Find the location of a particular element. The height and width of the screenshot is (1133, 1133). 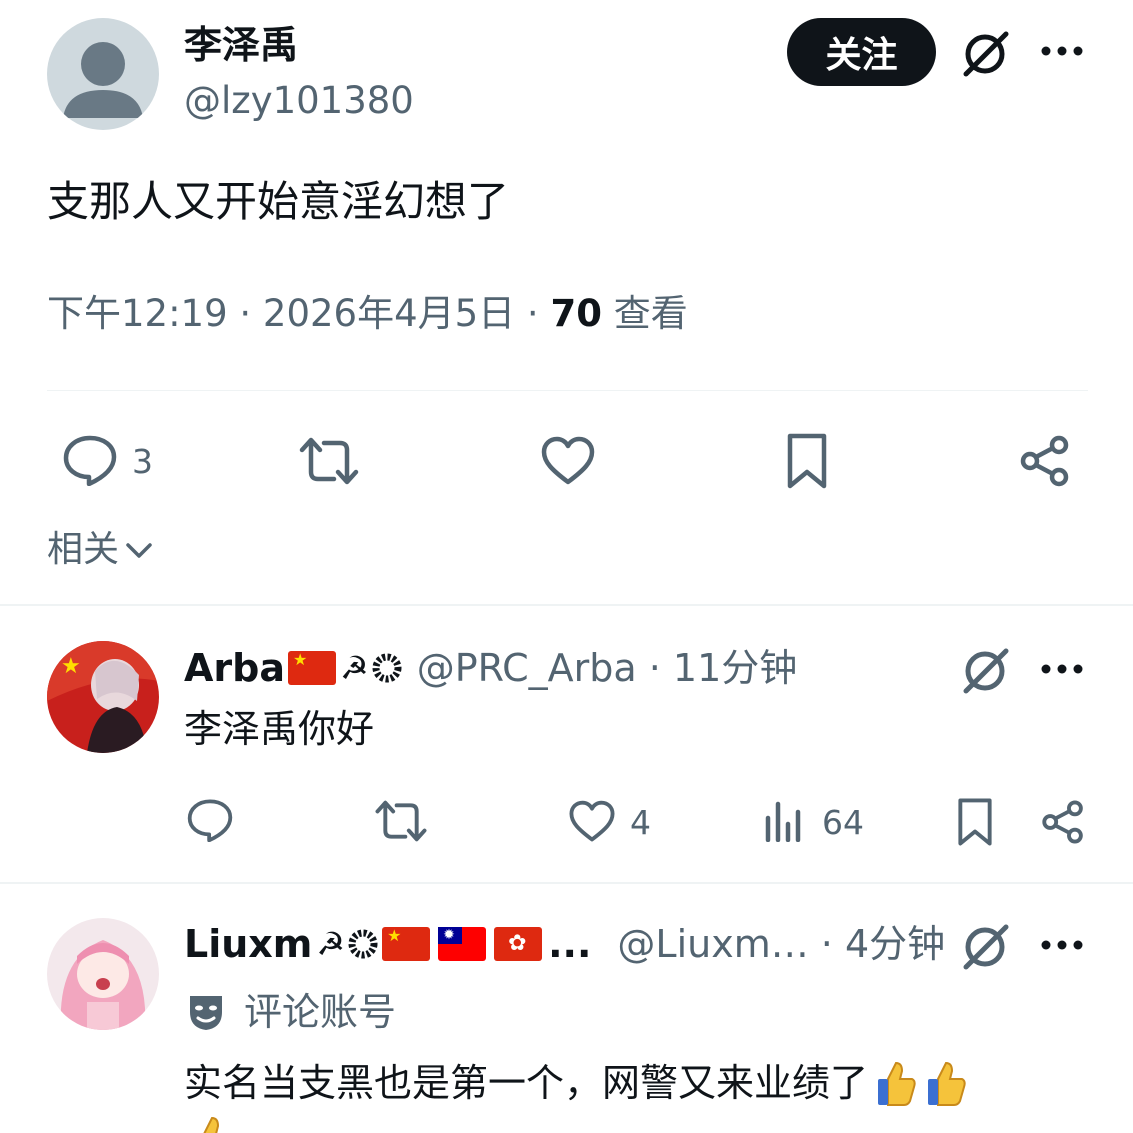

reply-author-handle: @PRC_Arba · 11分钟 is located at coordinates (607, 668).